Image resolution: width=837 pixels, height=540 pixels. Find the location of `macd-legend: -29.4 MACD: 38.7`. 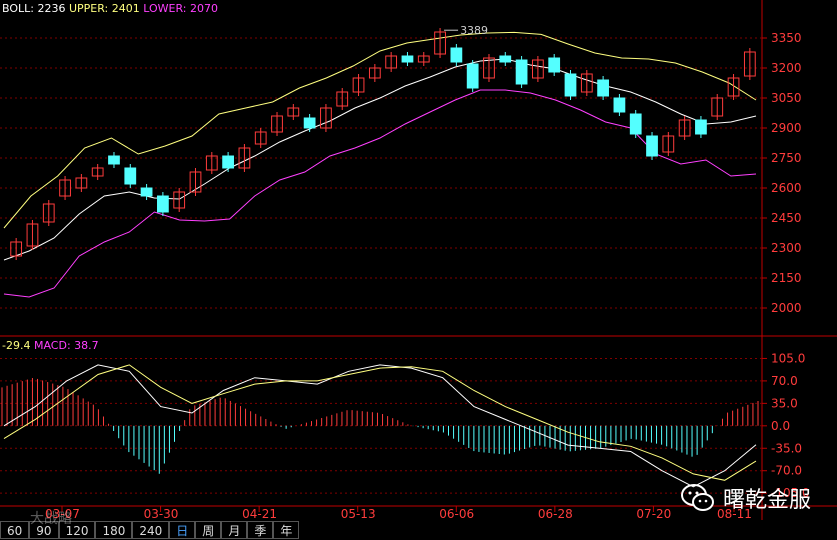

macd-legend: -29.4 MACD: 38.7 is located at coordinates (50, 346).